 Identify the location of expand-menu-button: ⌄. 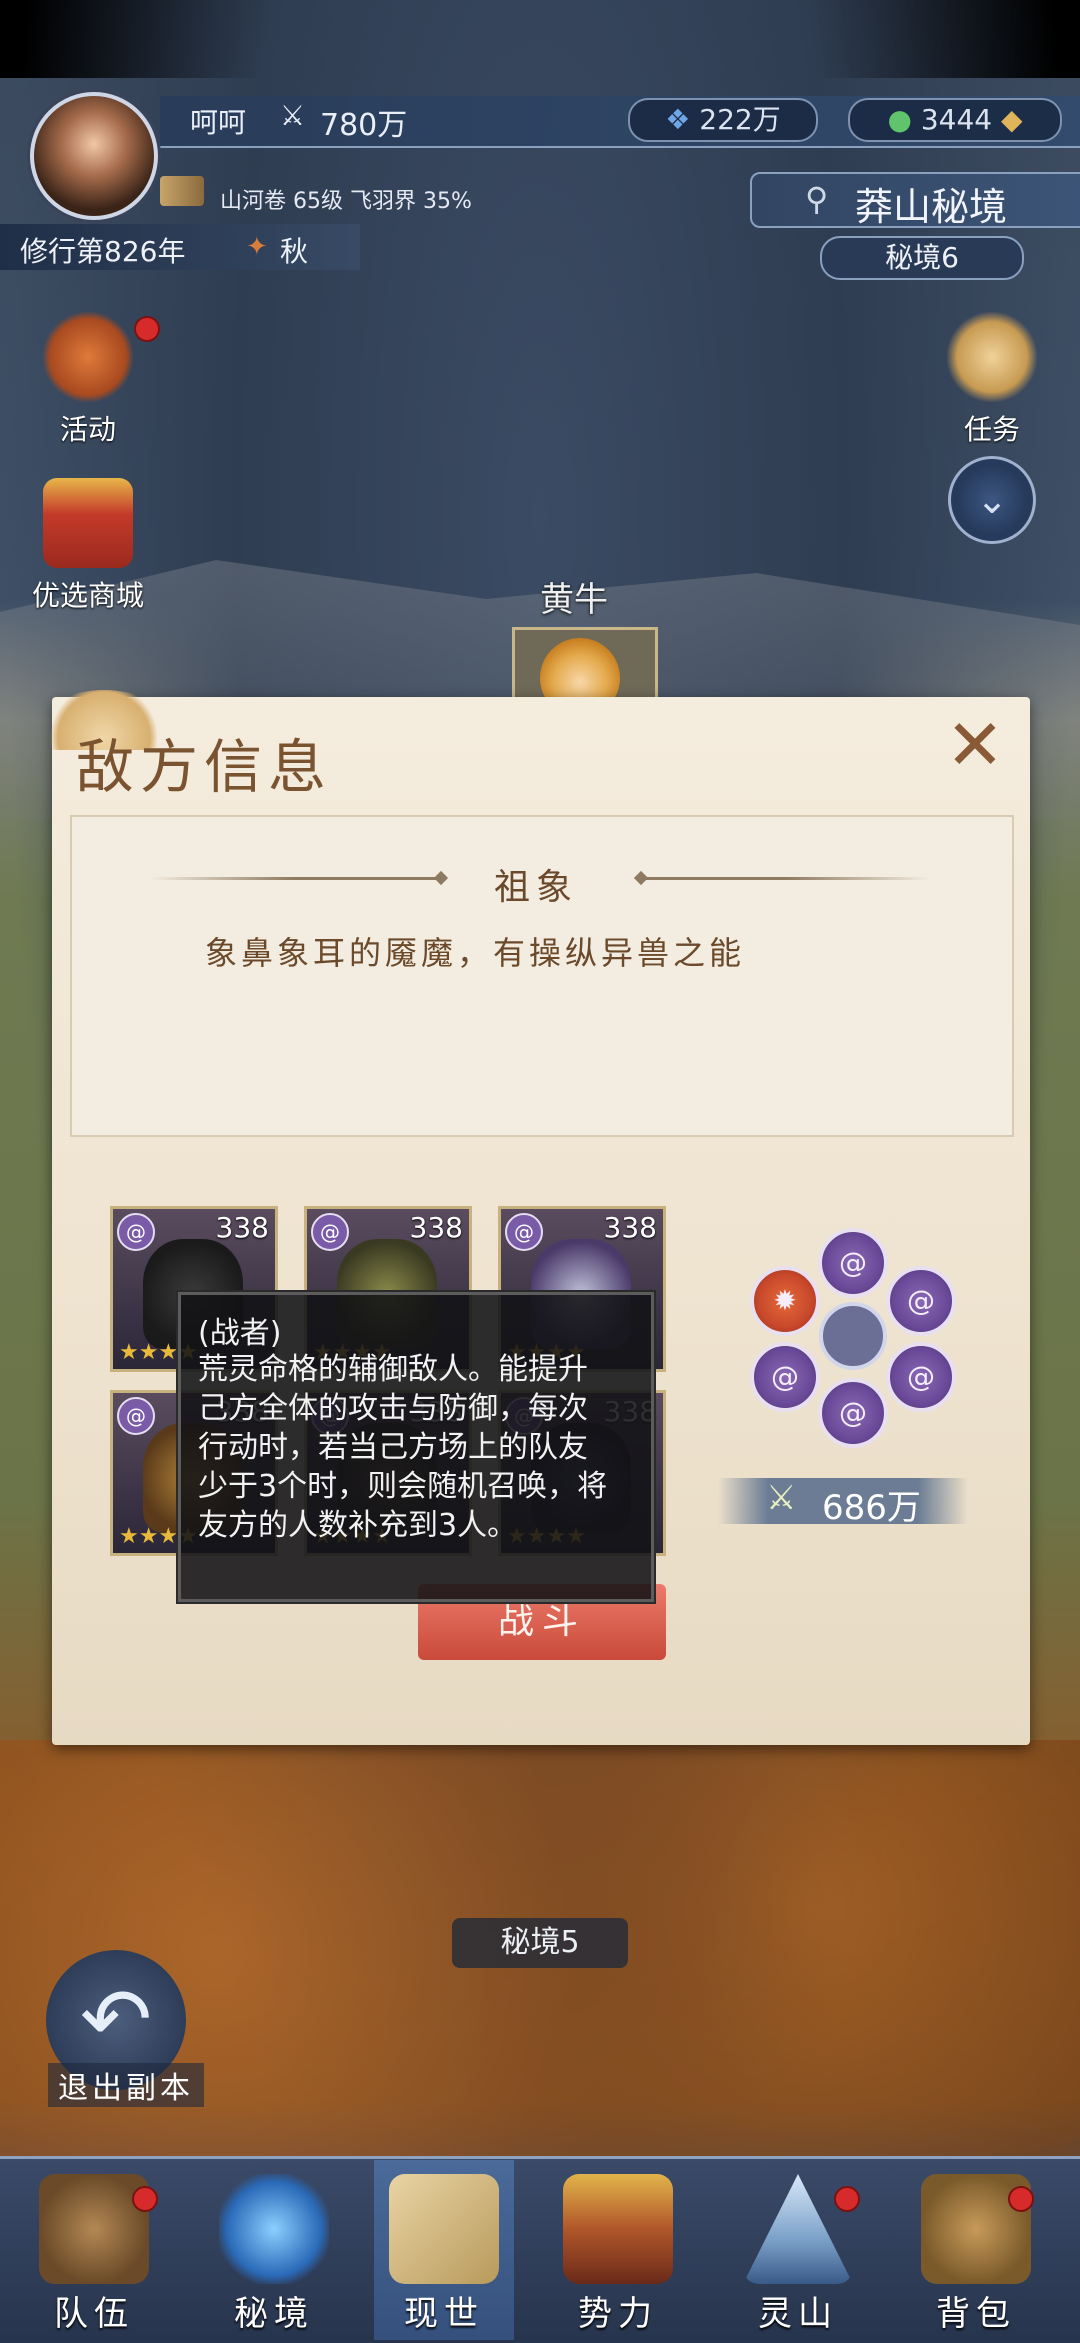
(992, 500).